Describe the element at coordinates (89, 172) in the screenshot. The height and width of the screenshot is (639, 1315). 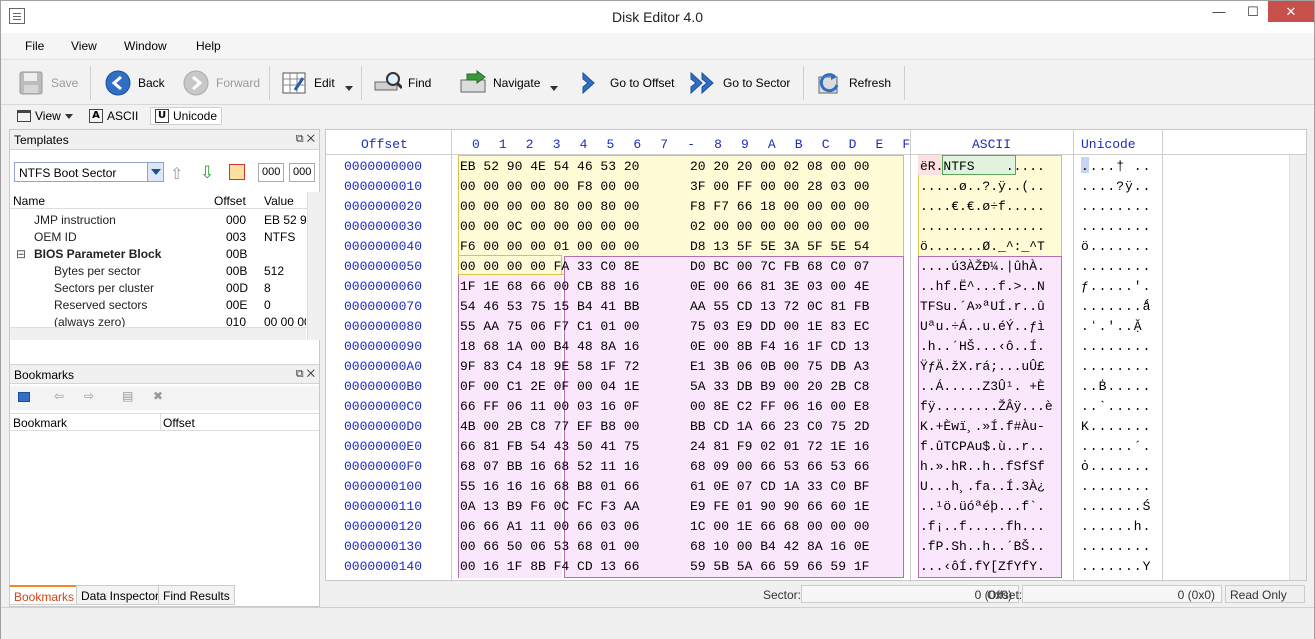
I see `template-select: NTFS Boot Sector` at that location.